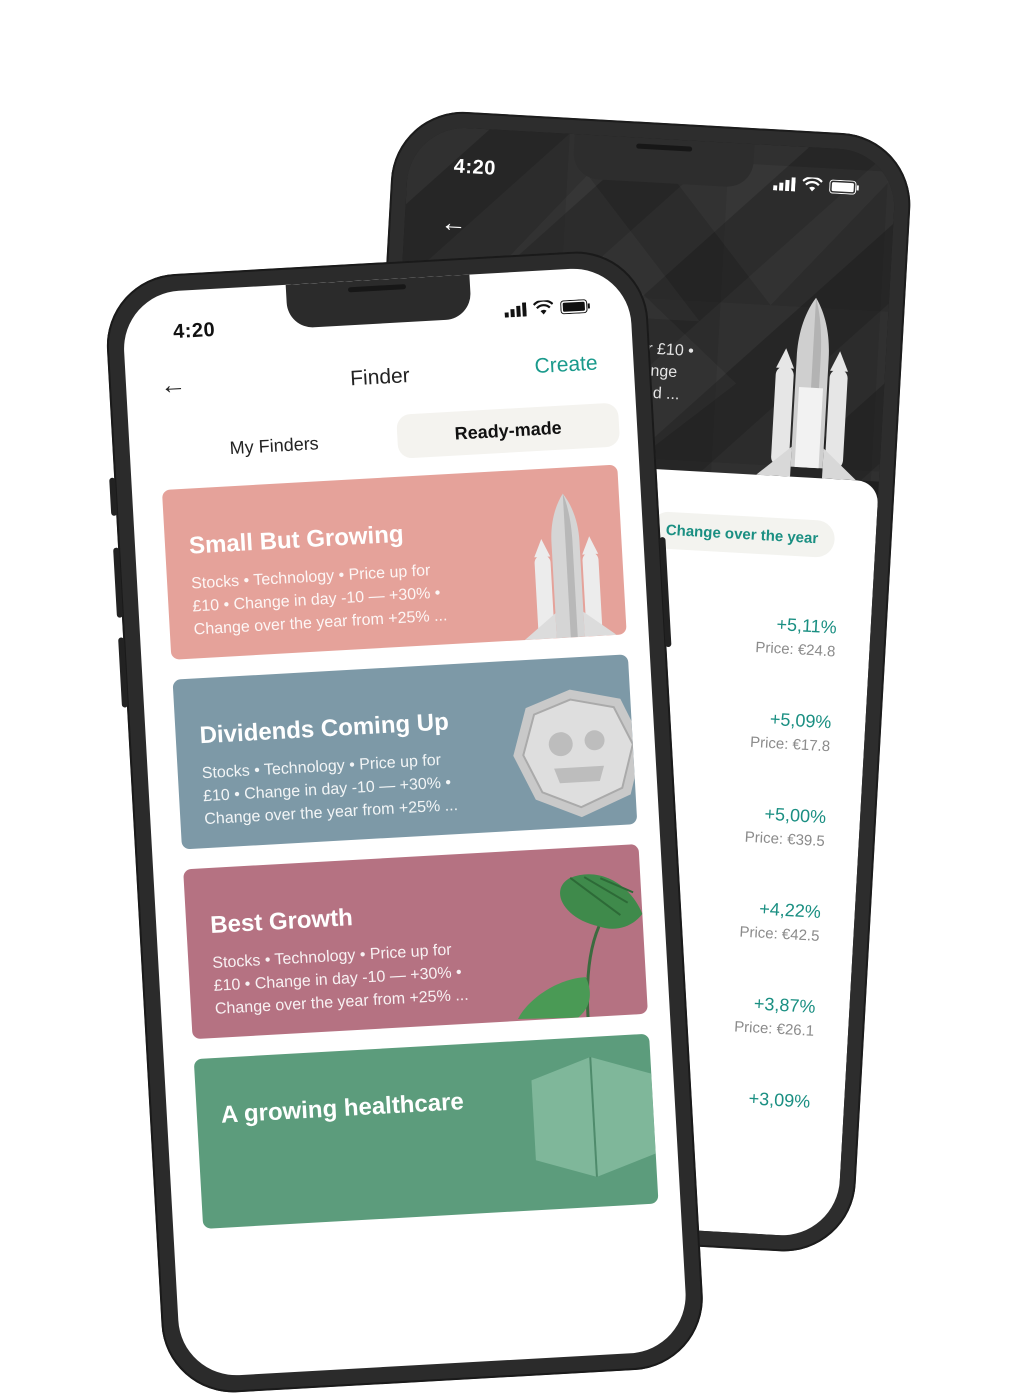 The width and height of the screenshot is (1026, 1397). I want to click on stock-row: +3,09%, so click(779, 1102).